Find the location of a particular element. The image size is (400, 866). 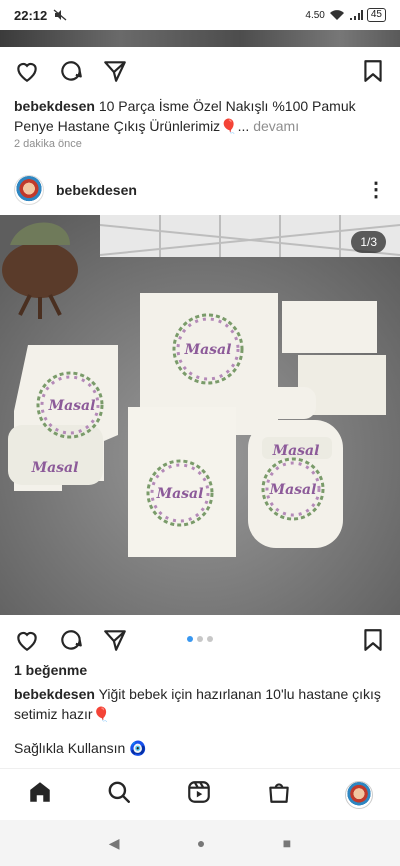

home-icon is located at coordinates (40, 794).